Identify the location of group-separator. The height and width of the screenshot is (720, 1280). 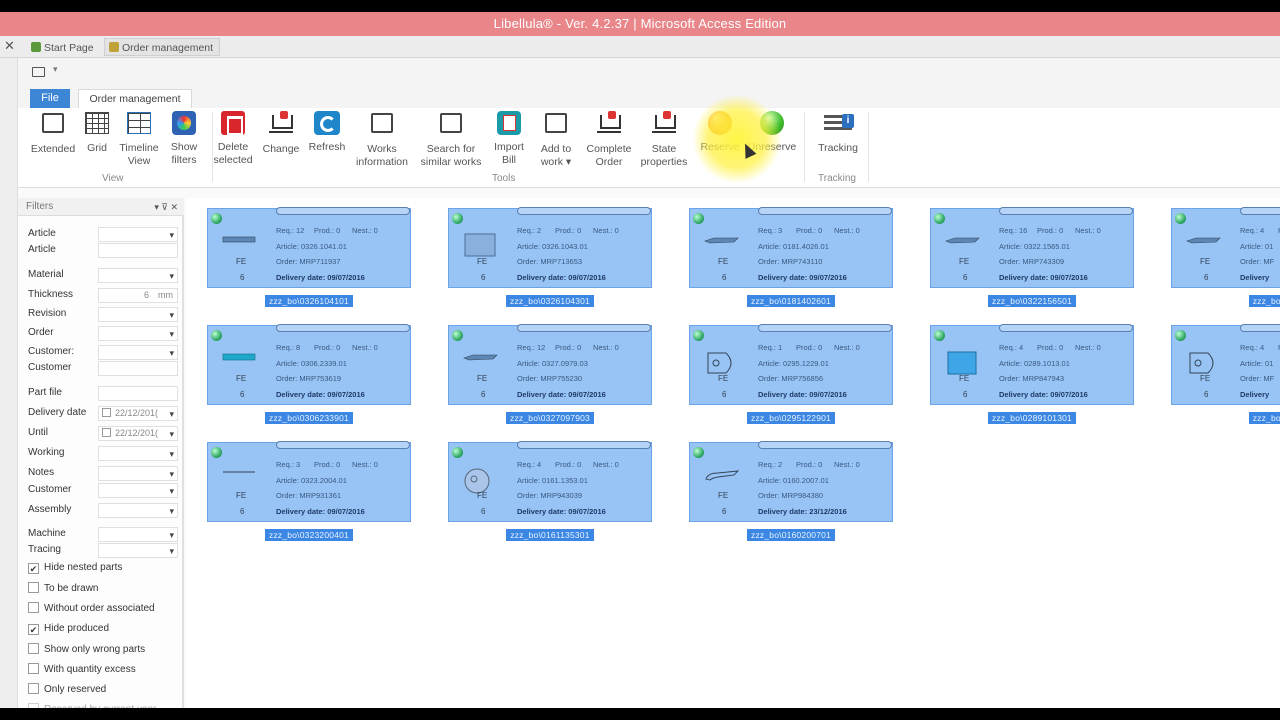
(868, 147).